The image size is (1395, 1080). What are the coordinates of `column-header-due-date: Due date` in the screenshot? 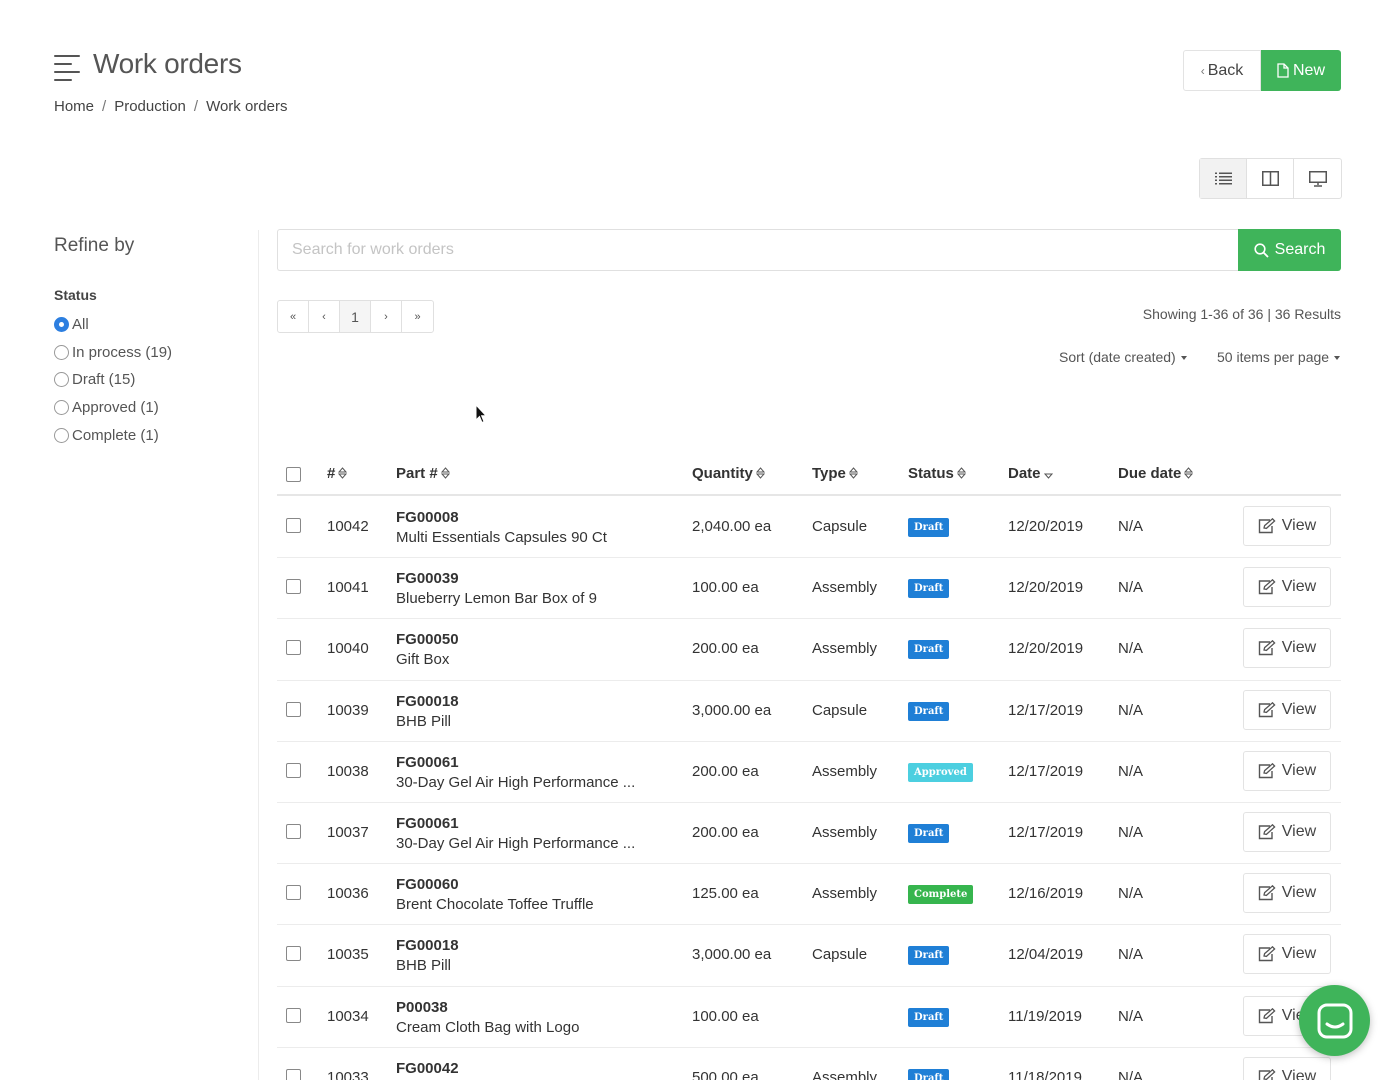 It's located at (1156, 473).